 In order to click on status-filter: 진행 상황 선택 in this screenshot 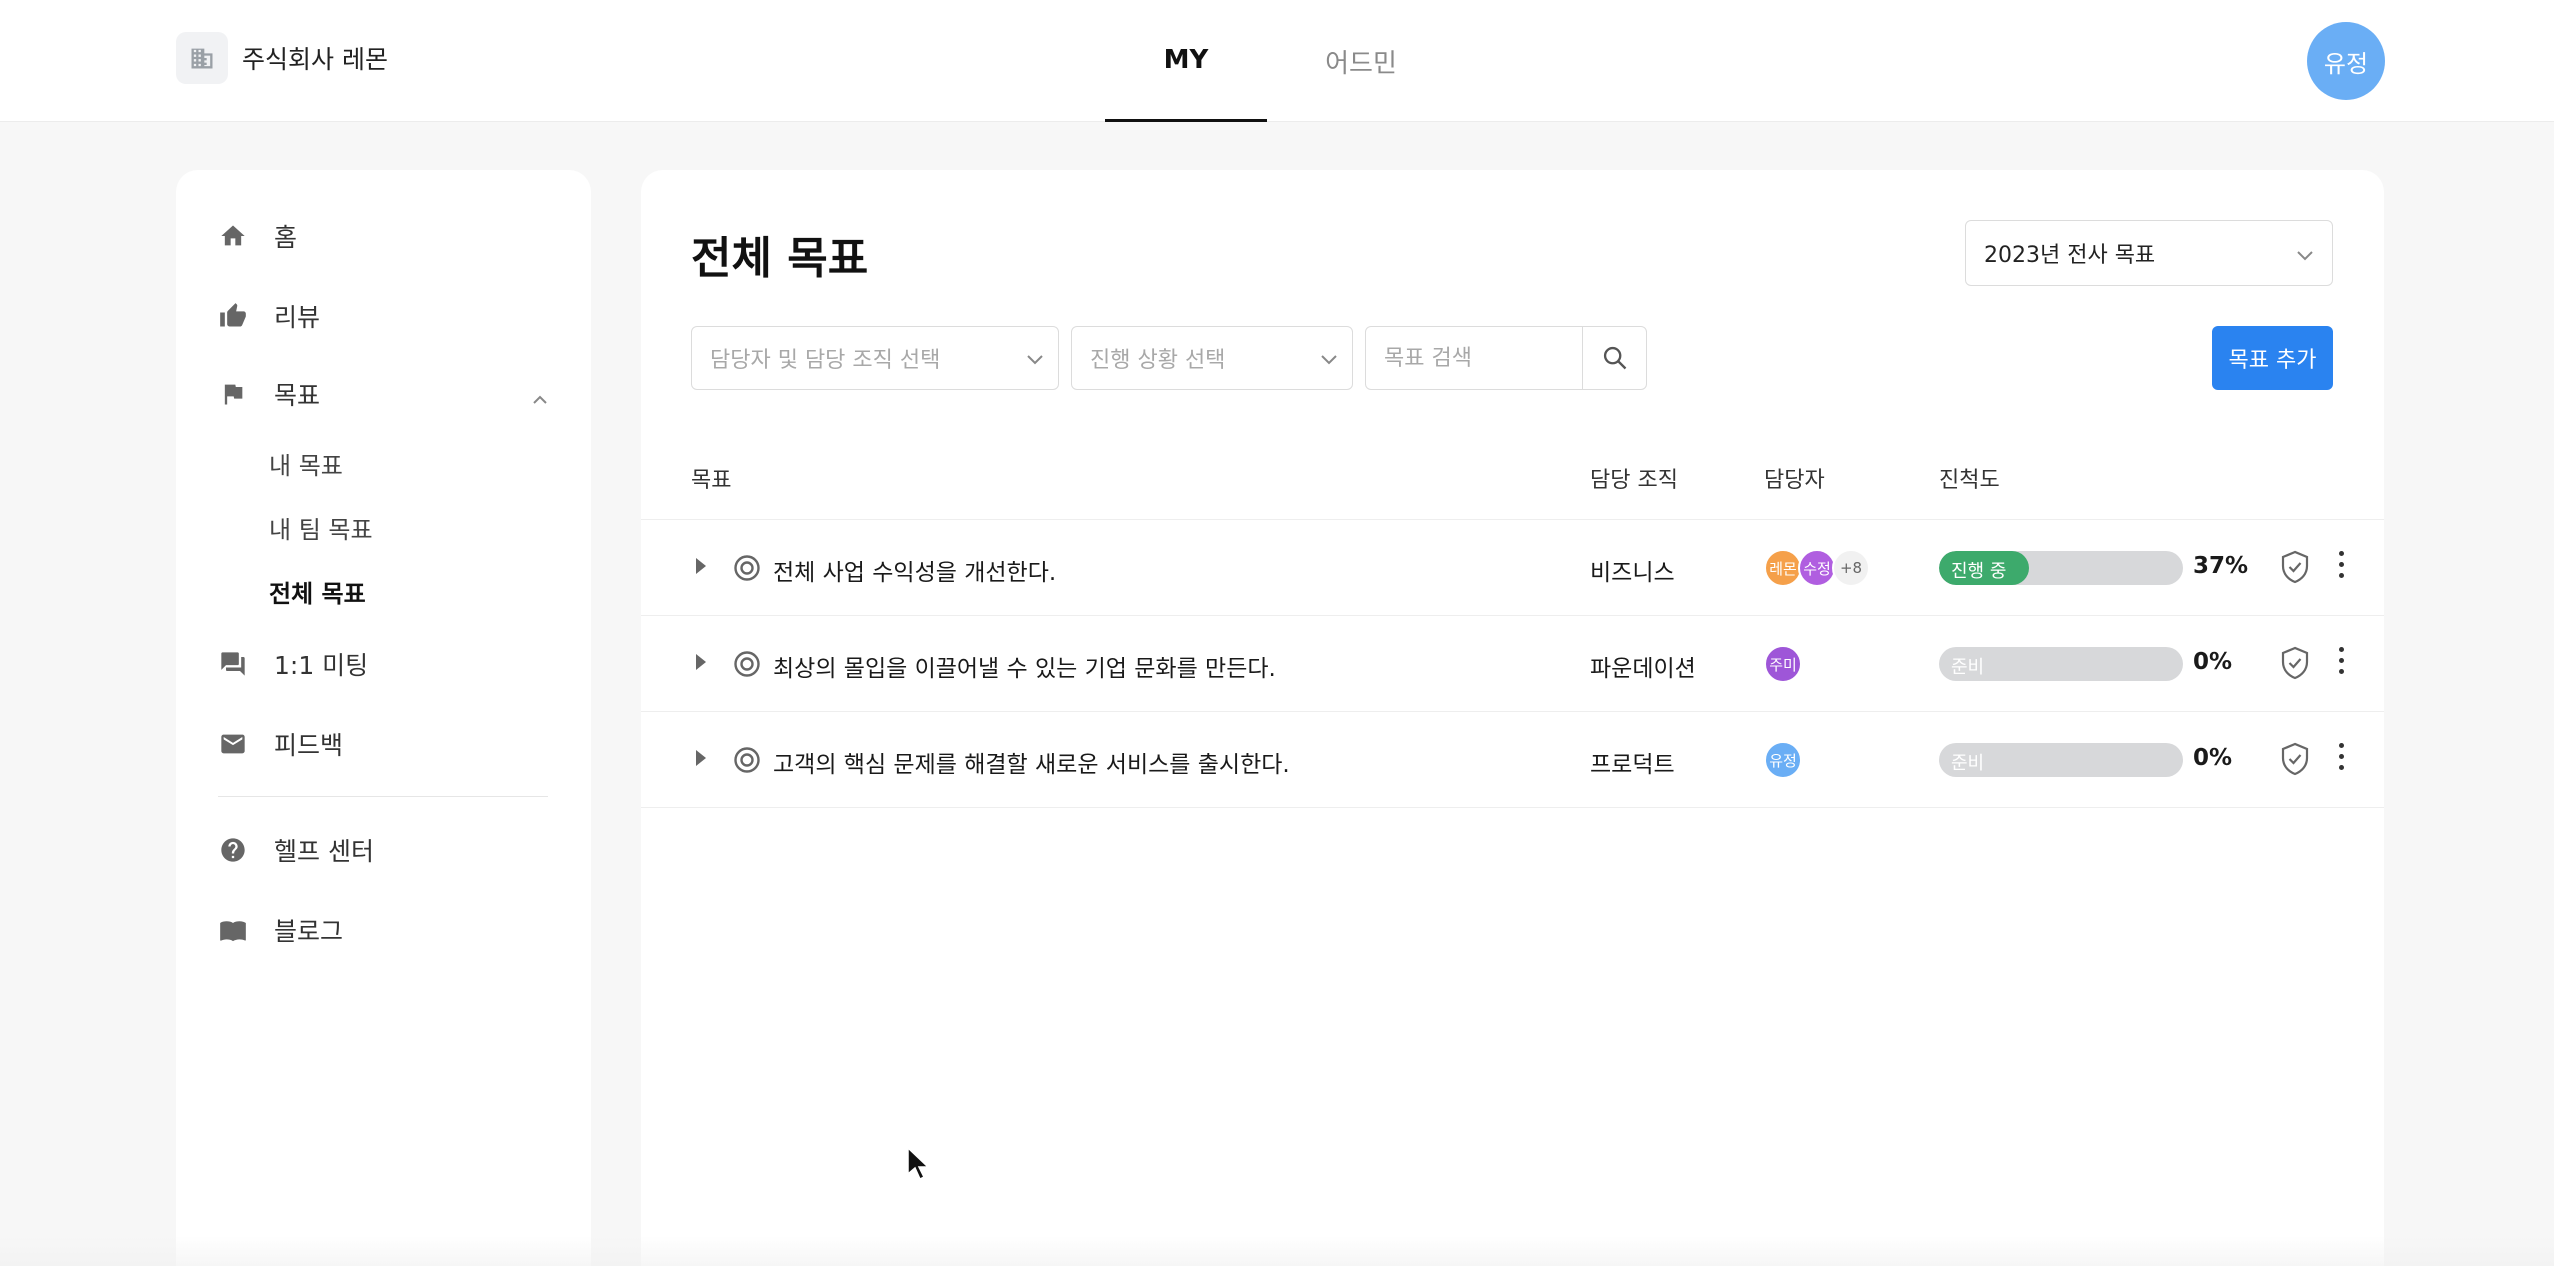, I will do `click(1212, 358)`.